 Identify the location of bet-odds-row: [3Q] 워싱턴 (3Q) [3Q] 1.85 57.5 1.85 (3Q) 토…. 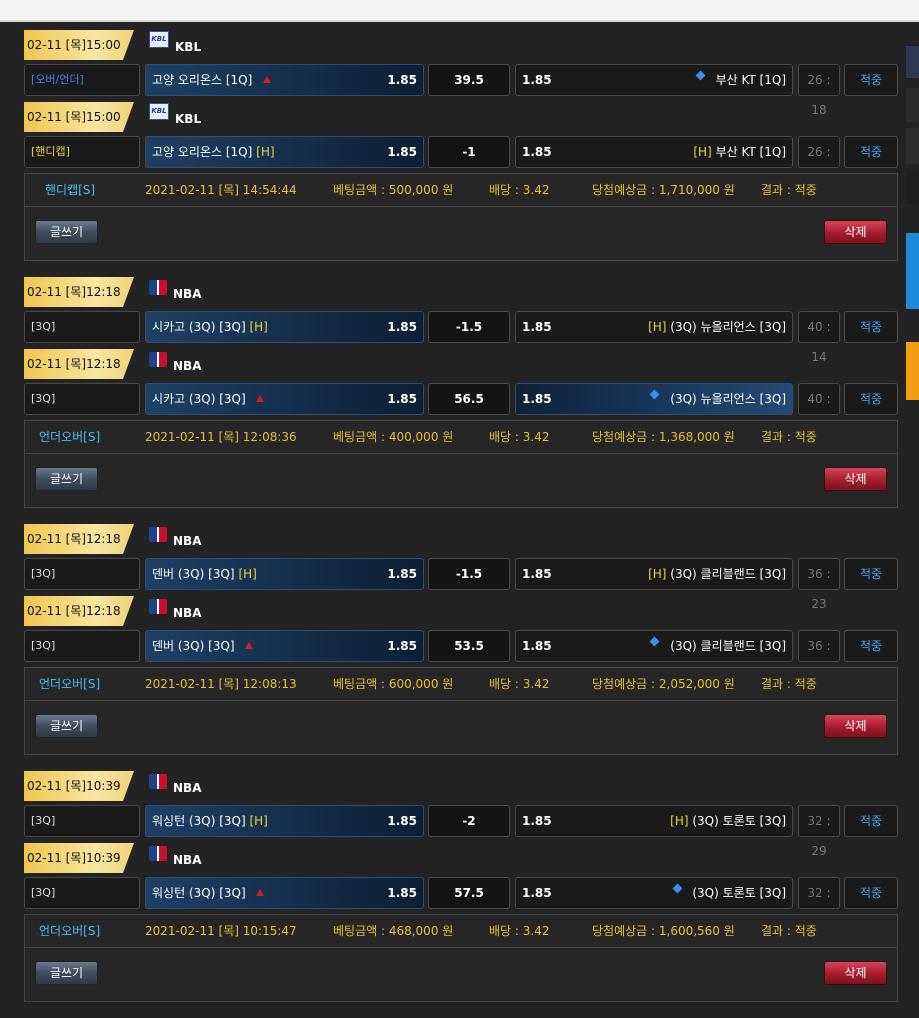
(461, 903).